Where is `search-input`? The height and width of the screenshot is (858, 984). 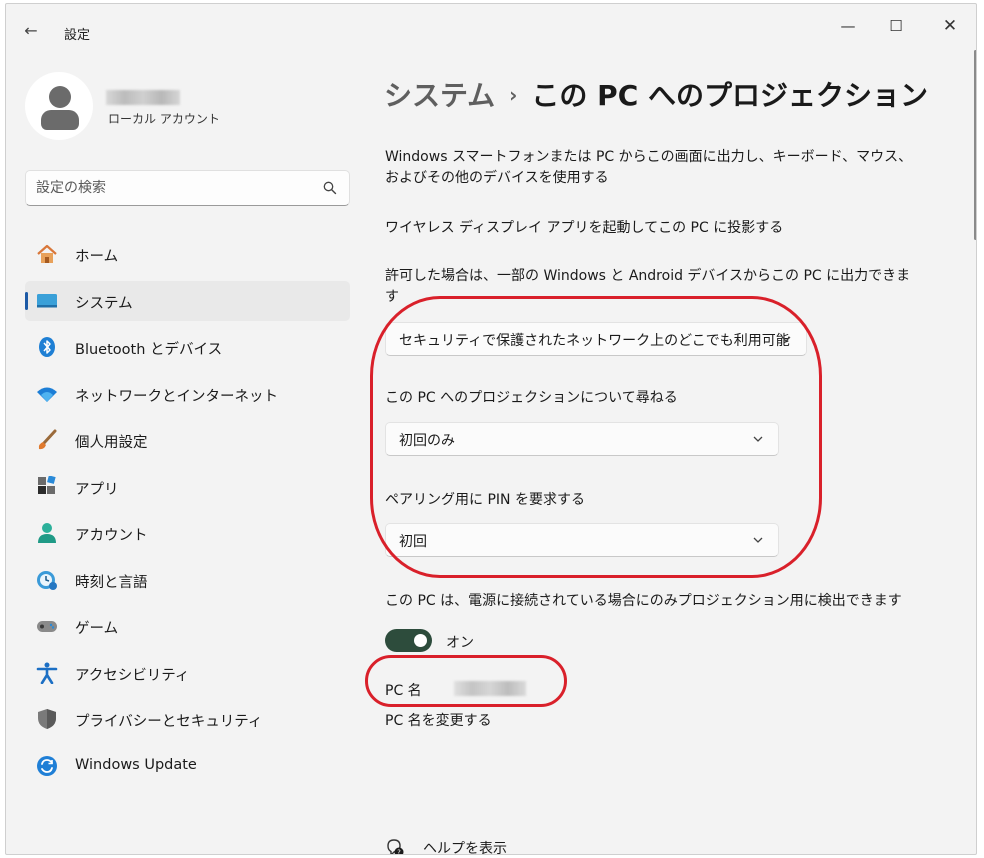
search-input is located at coordinates (171, 188).